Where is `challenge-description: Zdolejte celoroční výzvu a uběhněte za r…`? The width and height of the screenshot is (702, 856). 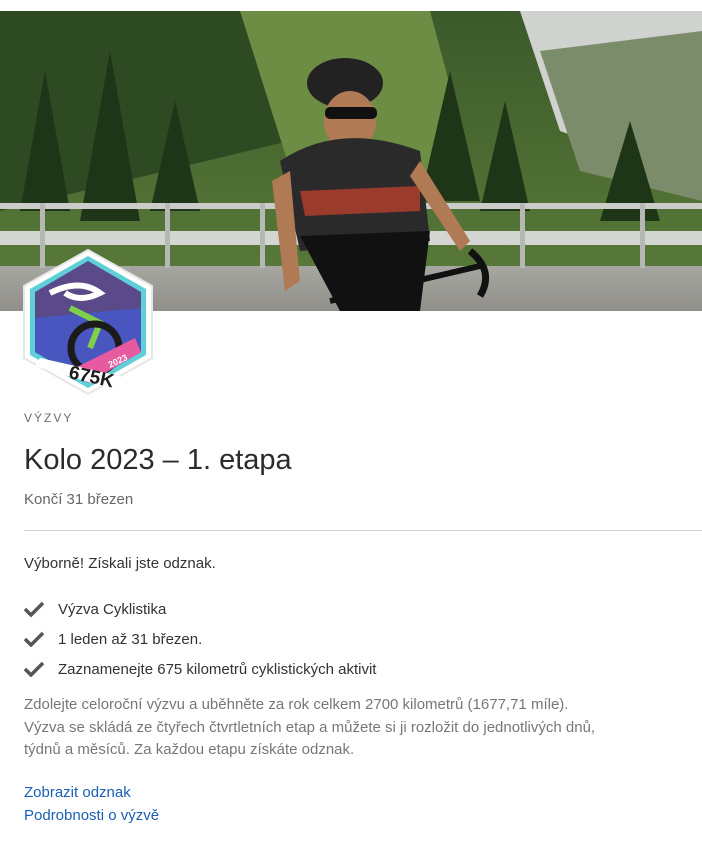 challenge-description: Zdolejte celoroční výzvu a uběhněte za r… is located at coordinates (310, 727).